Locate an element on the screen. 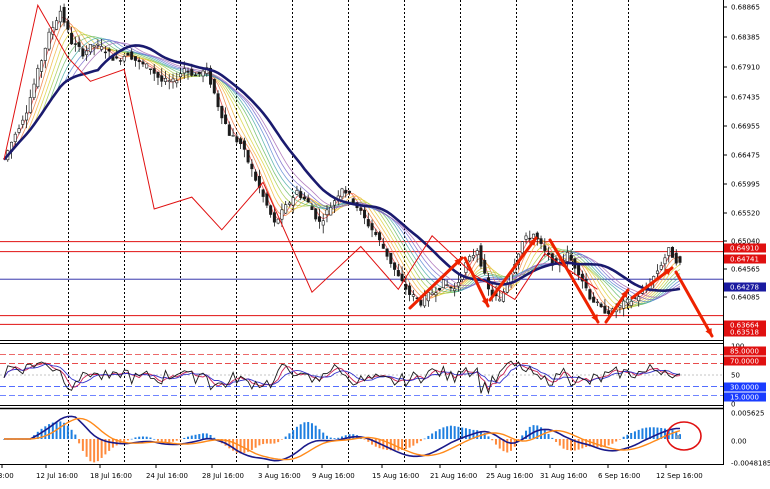  highlight-dot is located at coordinates (678, 437).